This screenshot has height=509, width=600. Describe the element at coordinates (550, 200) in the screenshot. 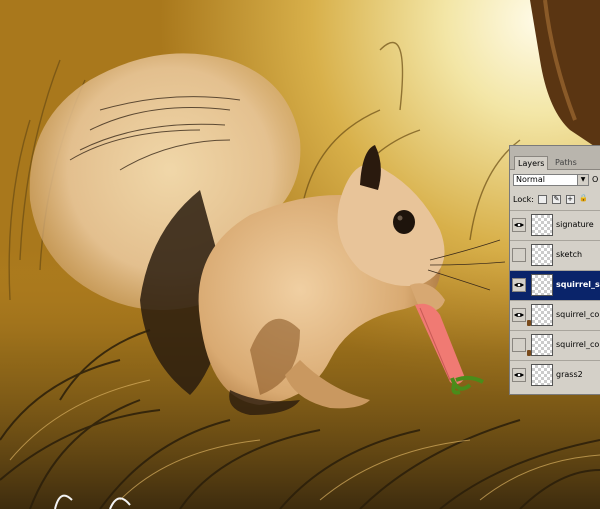

I see `lock-row: Lock: ✎ + 🔒` at that location.